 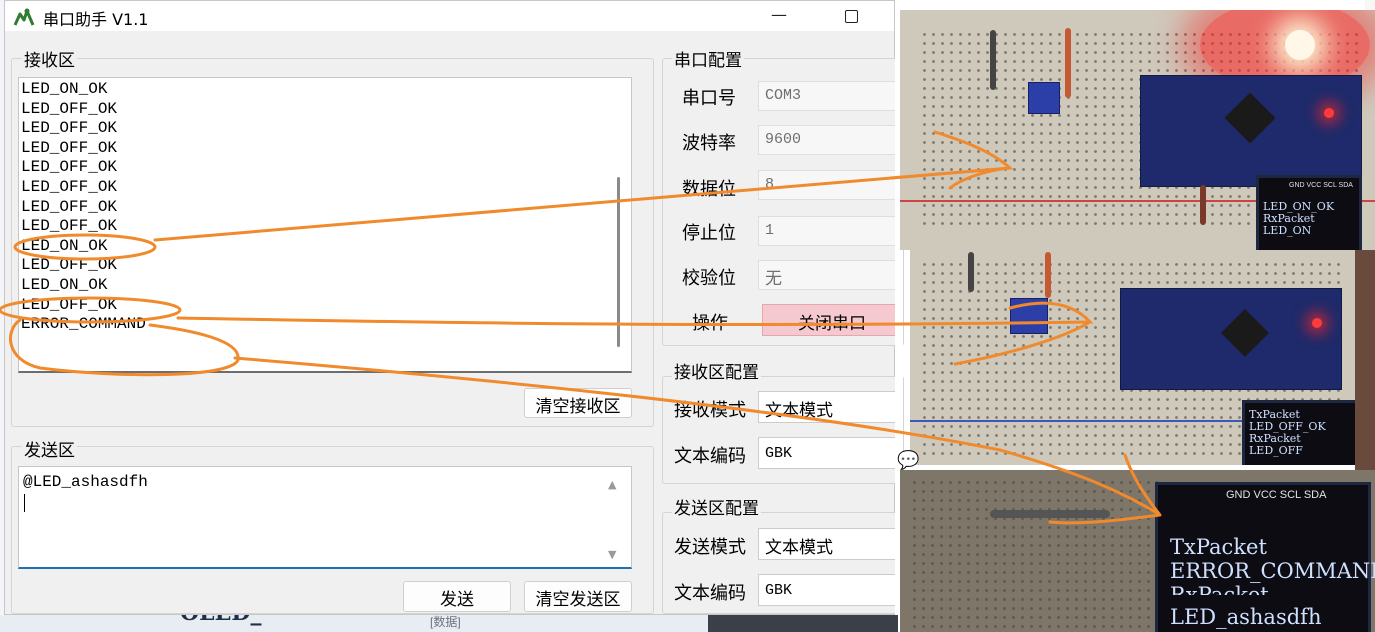 I want to click on stopbits-field: 1, so click(x=828, y=231).